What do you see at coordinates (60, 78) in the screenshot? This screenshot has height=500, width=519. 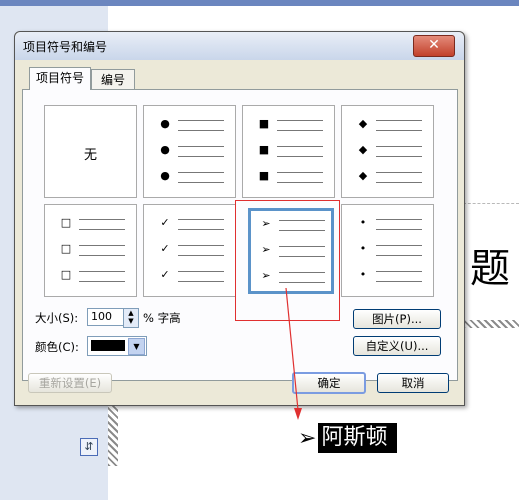 I see `tab-bullets: 项目符号` at bounding box center [60, 78].